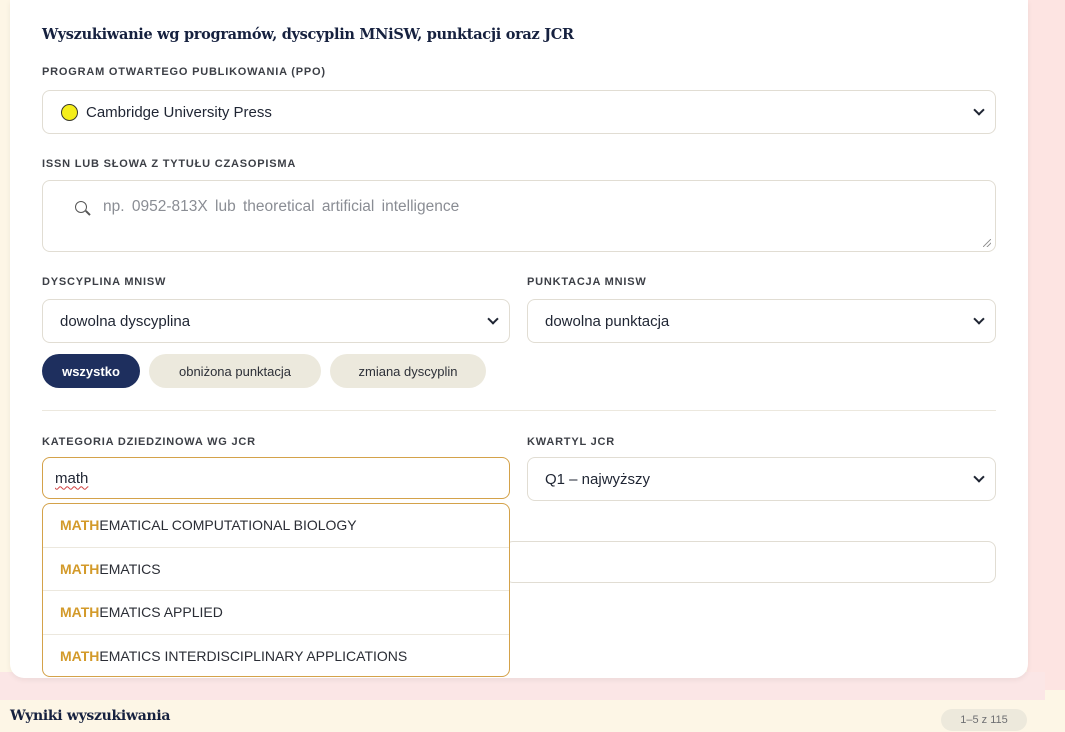 This screenshot has width=1065, height=732. What do you see at coordinates (276, 321) in the screenshot?
I see `discipline-select: dowolna dyscyplina` at bounding box center [276, 321].